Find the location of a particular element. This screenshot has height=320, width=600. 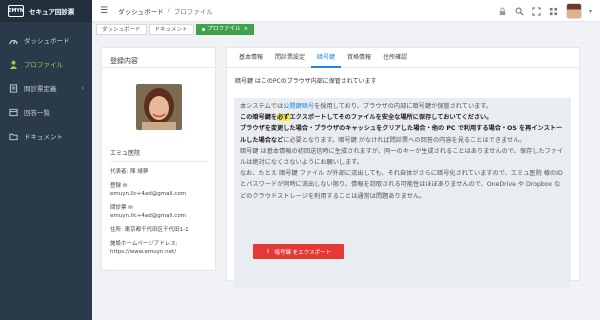

homepage-url: https://www.emuyn.net/ is located at coordinates (143, 252).